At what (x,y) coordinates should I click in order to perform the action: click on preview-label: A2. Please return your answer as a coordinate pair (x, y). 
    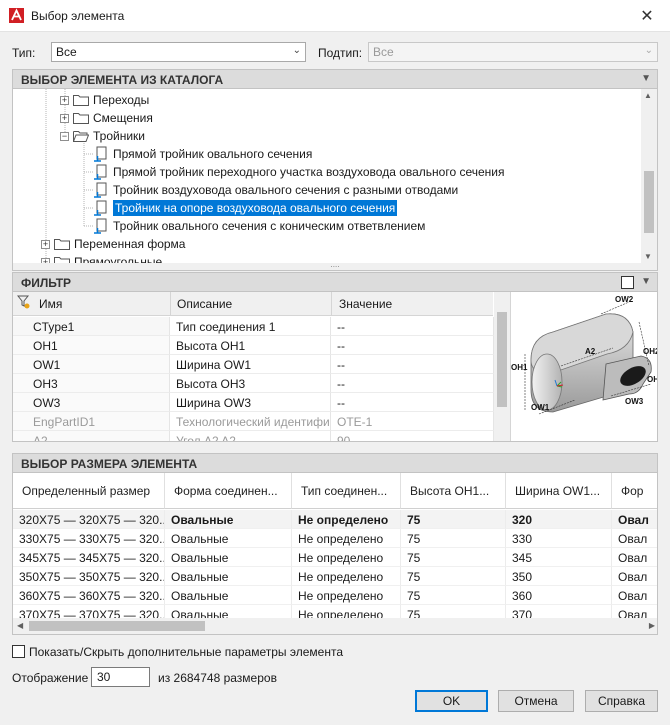
    Looking at the image, I should click on (590, 351).